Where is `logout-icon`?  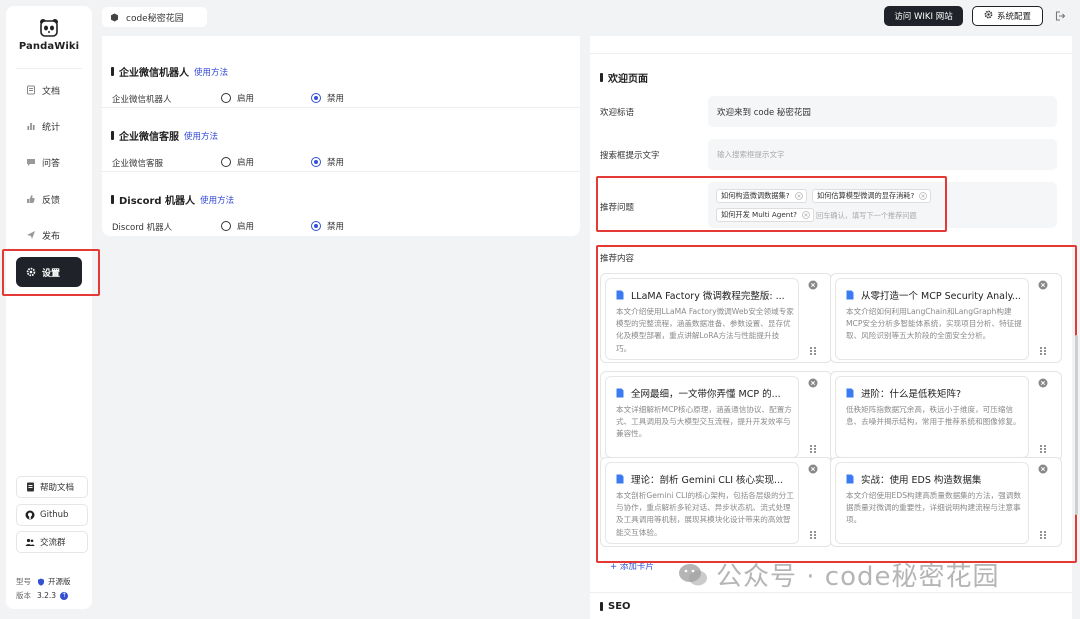
logout-icon is located at coordinates (1060, 16).